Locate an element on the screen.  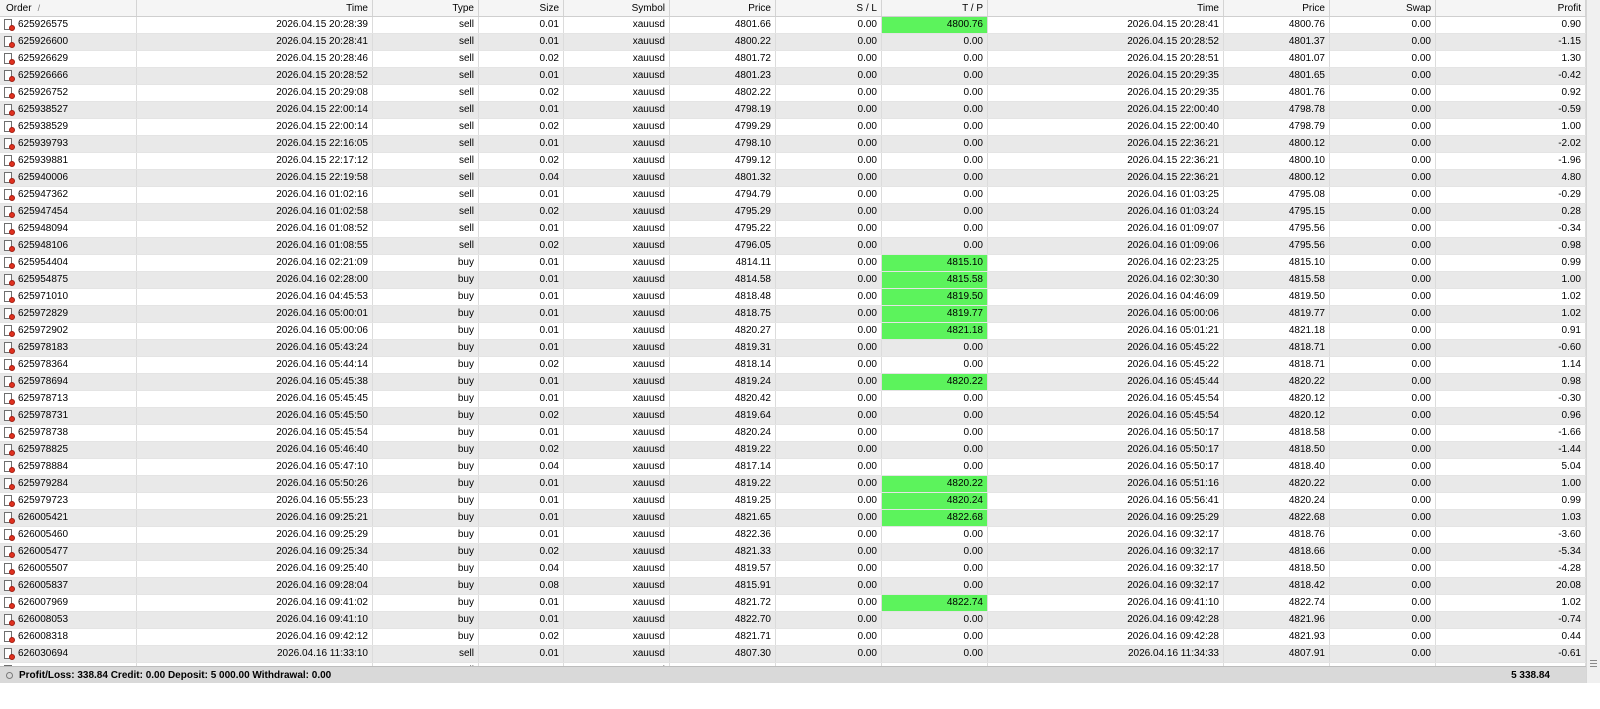
close-price-cell: 4820.12 is located at coordinates (1277, 416).